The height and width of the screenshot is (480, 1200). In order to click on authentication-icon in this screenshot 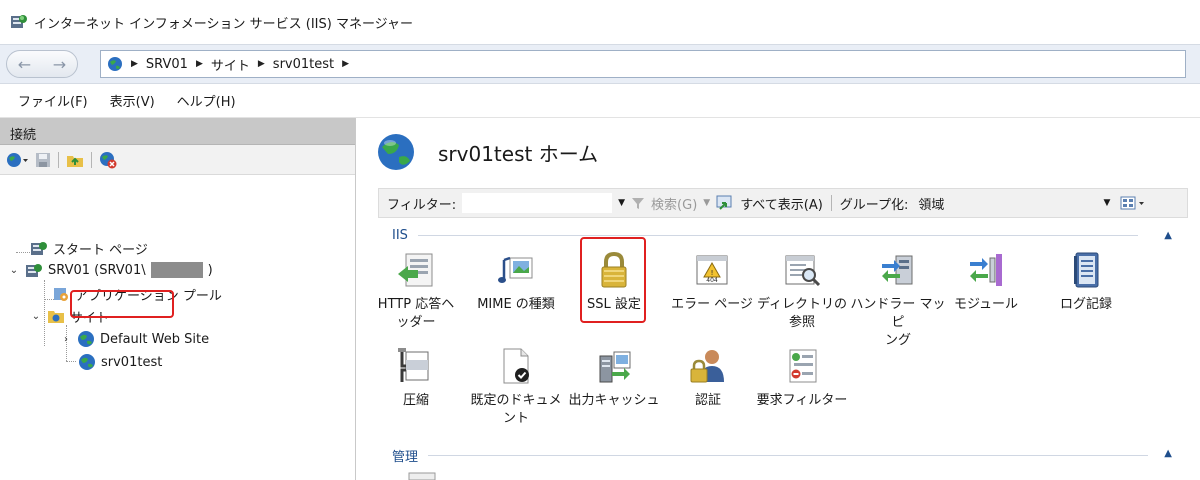, I will do `click(708, 366)`.